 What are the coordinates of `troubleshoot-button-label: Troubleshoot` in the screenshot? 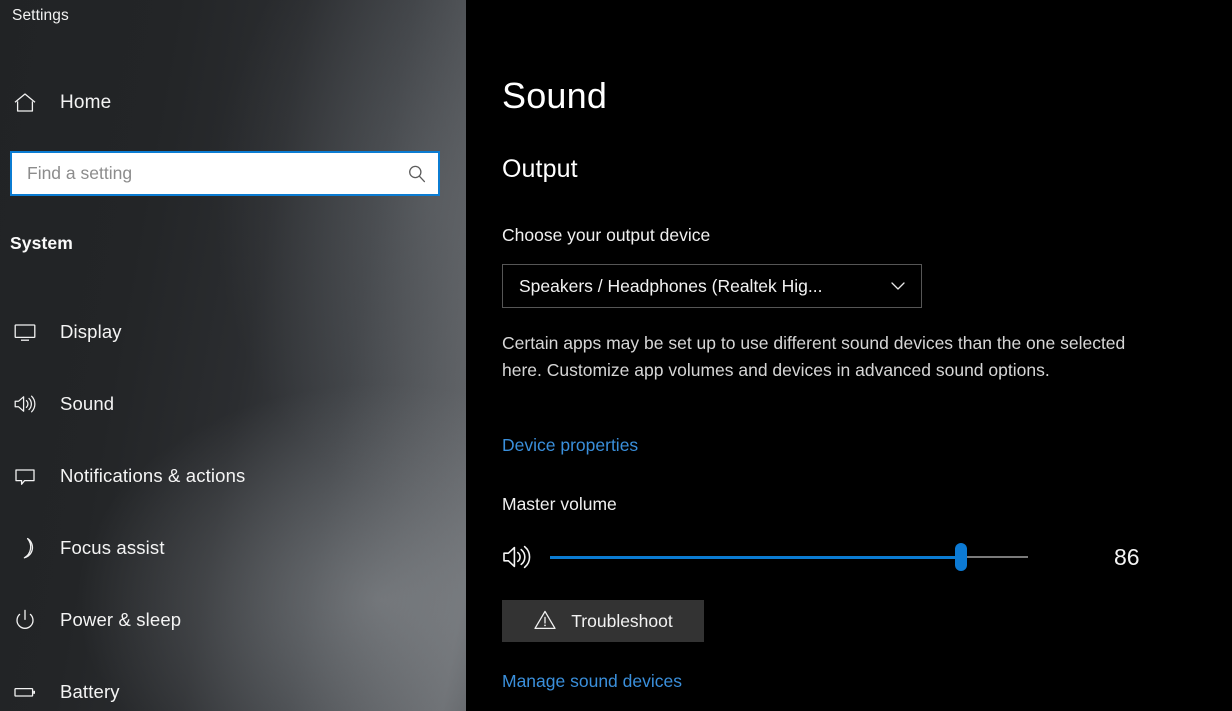 It's located at (622, 620).